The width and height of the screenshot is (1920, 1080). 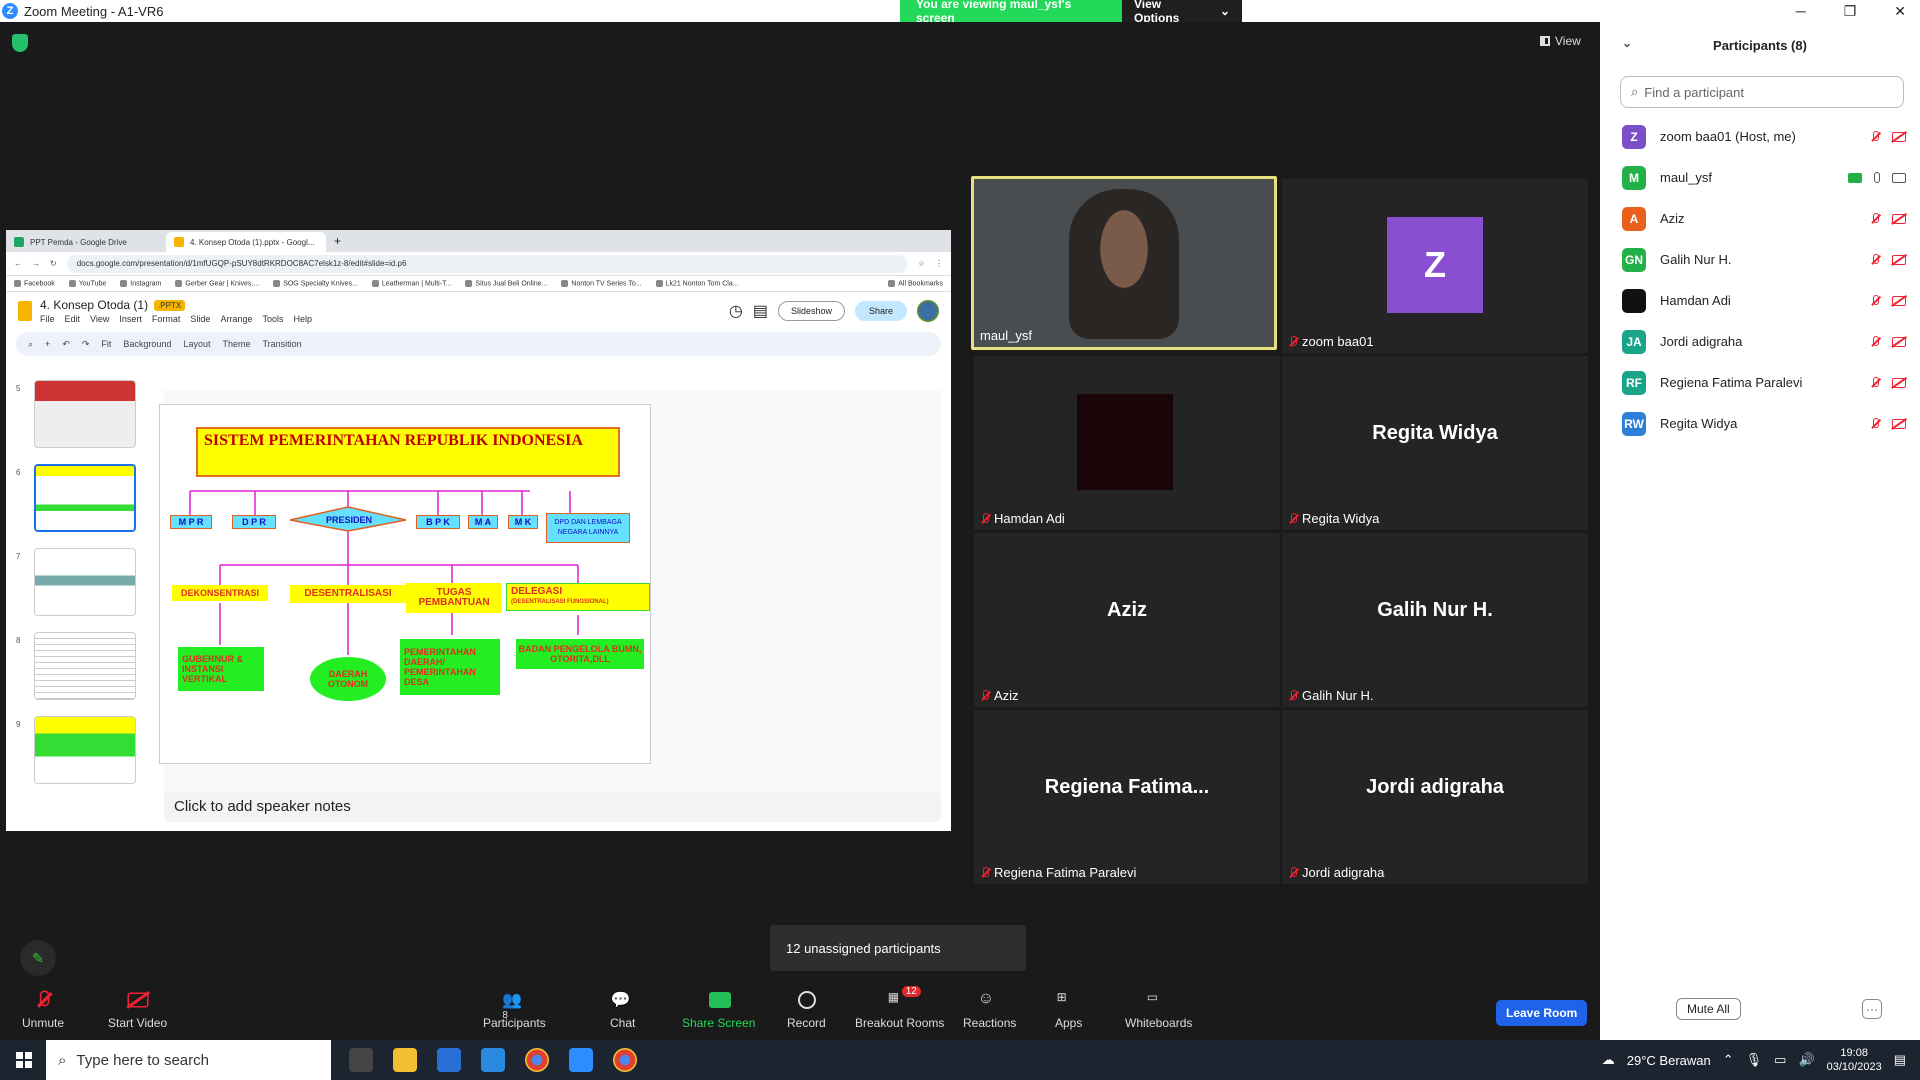 What do you see at coordinates (1760, 423) in the screenshot?
I see `participant-row: RW Regita Widya` at bounding box center [1760, 423].